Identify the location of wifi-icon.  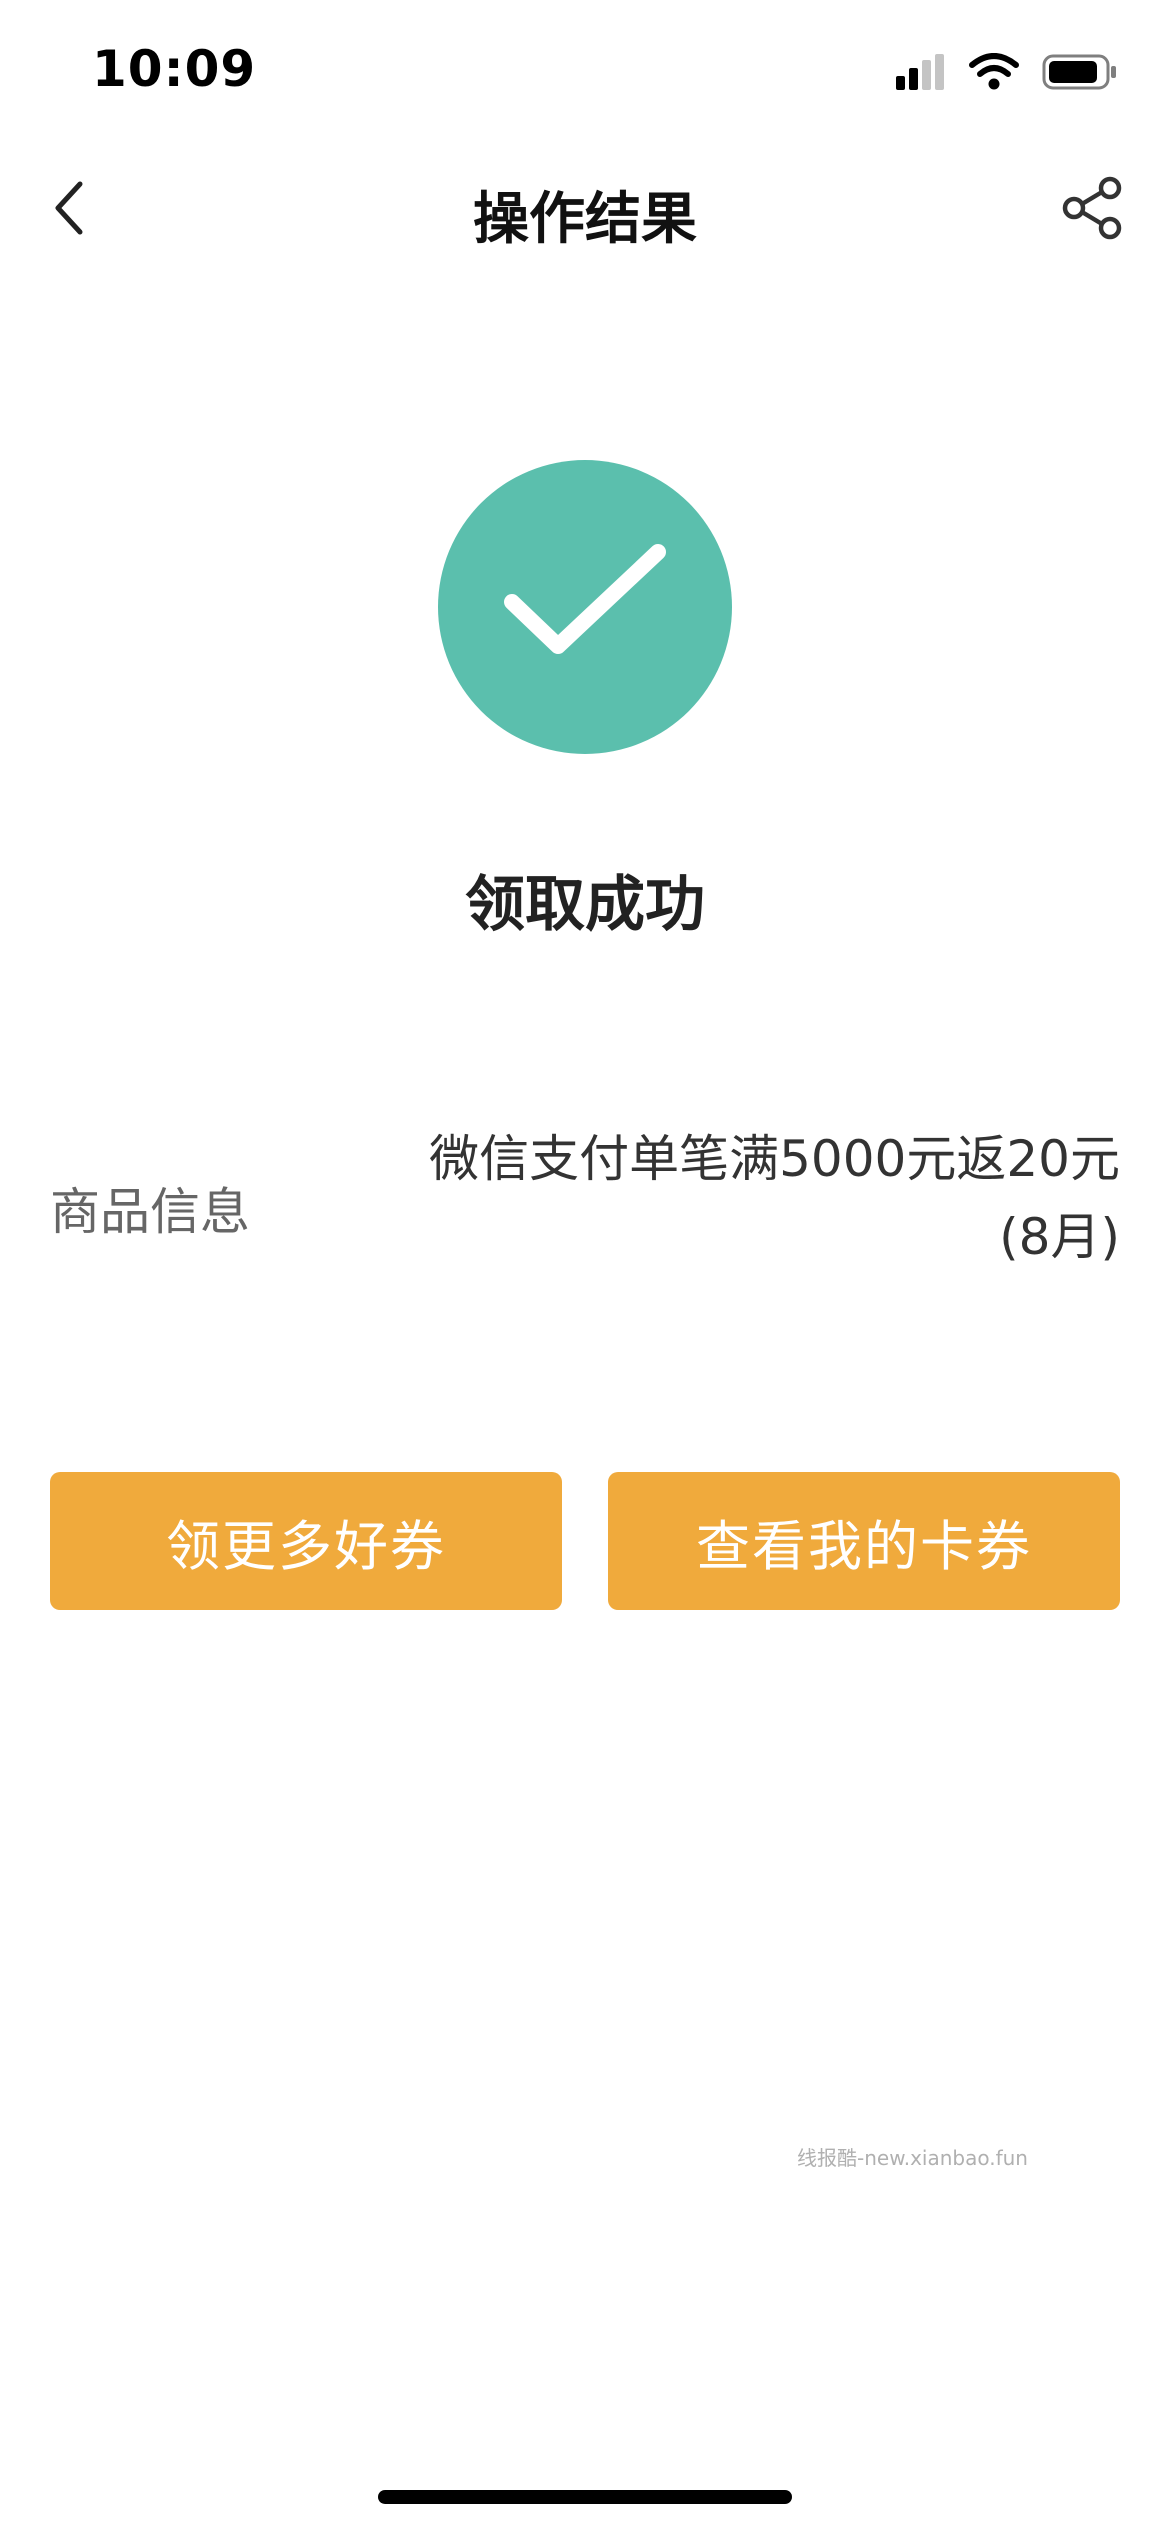
(994, 74).